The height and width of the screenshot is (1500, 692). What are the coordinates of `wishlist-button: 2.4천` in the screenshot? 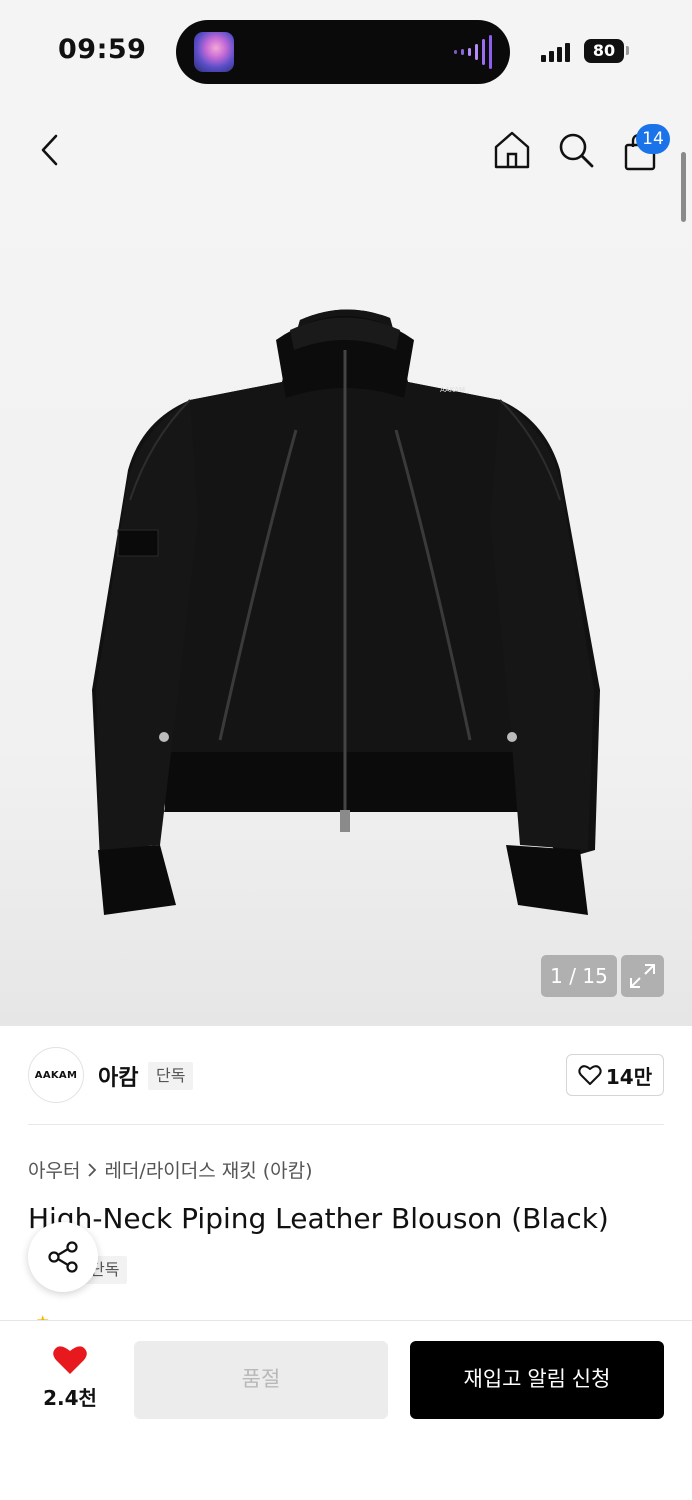 It's located at (70, 1377).